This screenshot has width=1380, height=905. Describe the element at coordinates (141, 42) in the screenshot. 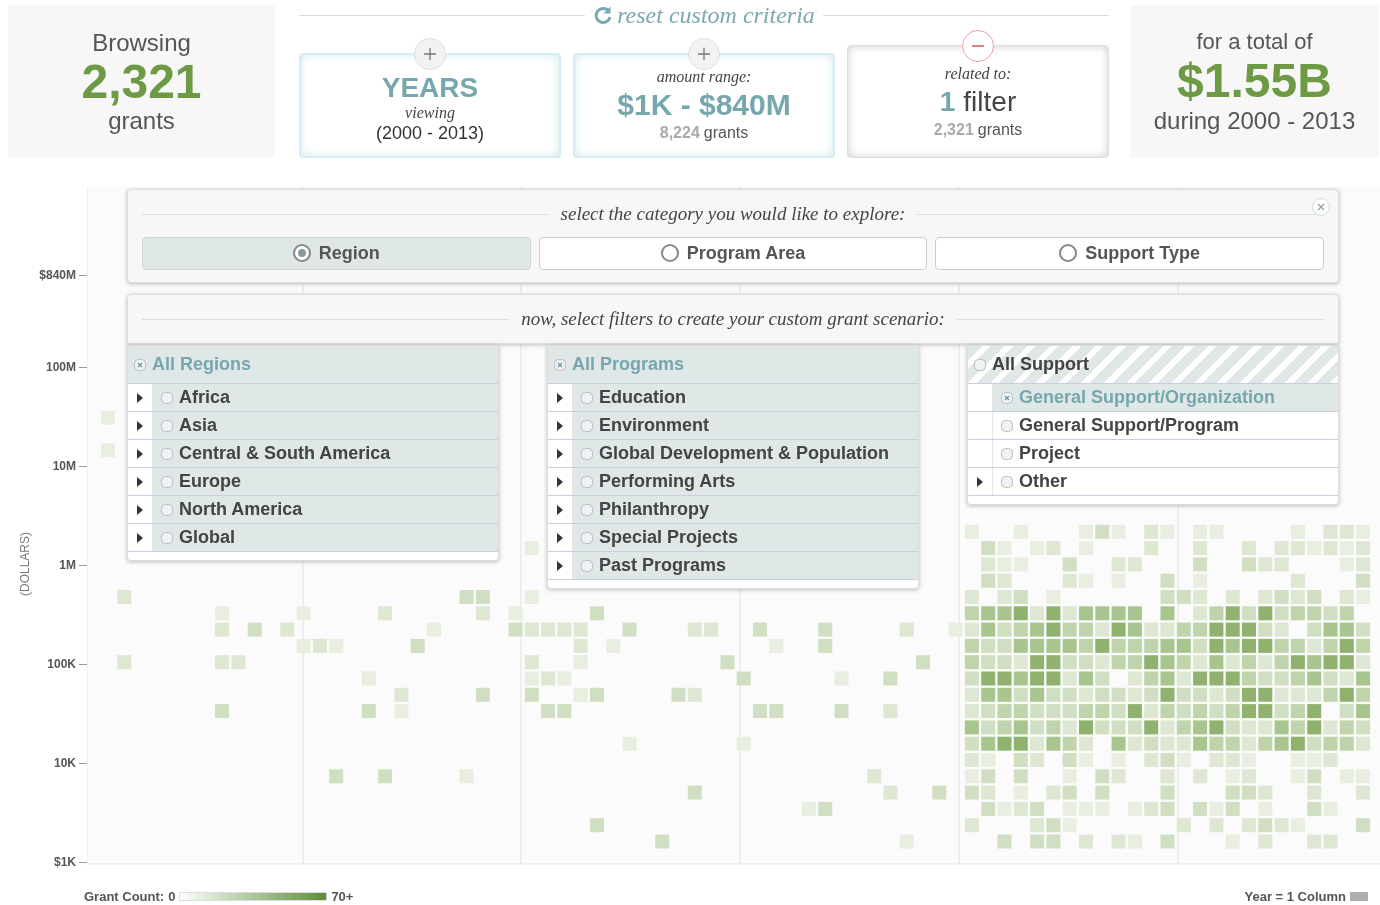

I see `summary-label: Browsing` at that location.